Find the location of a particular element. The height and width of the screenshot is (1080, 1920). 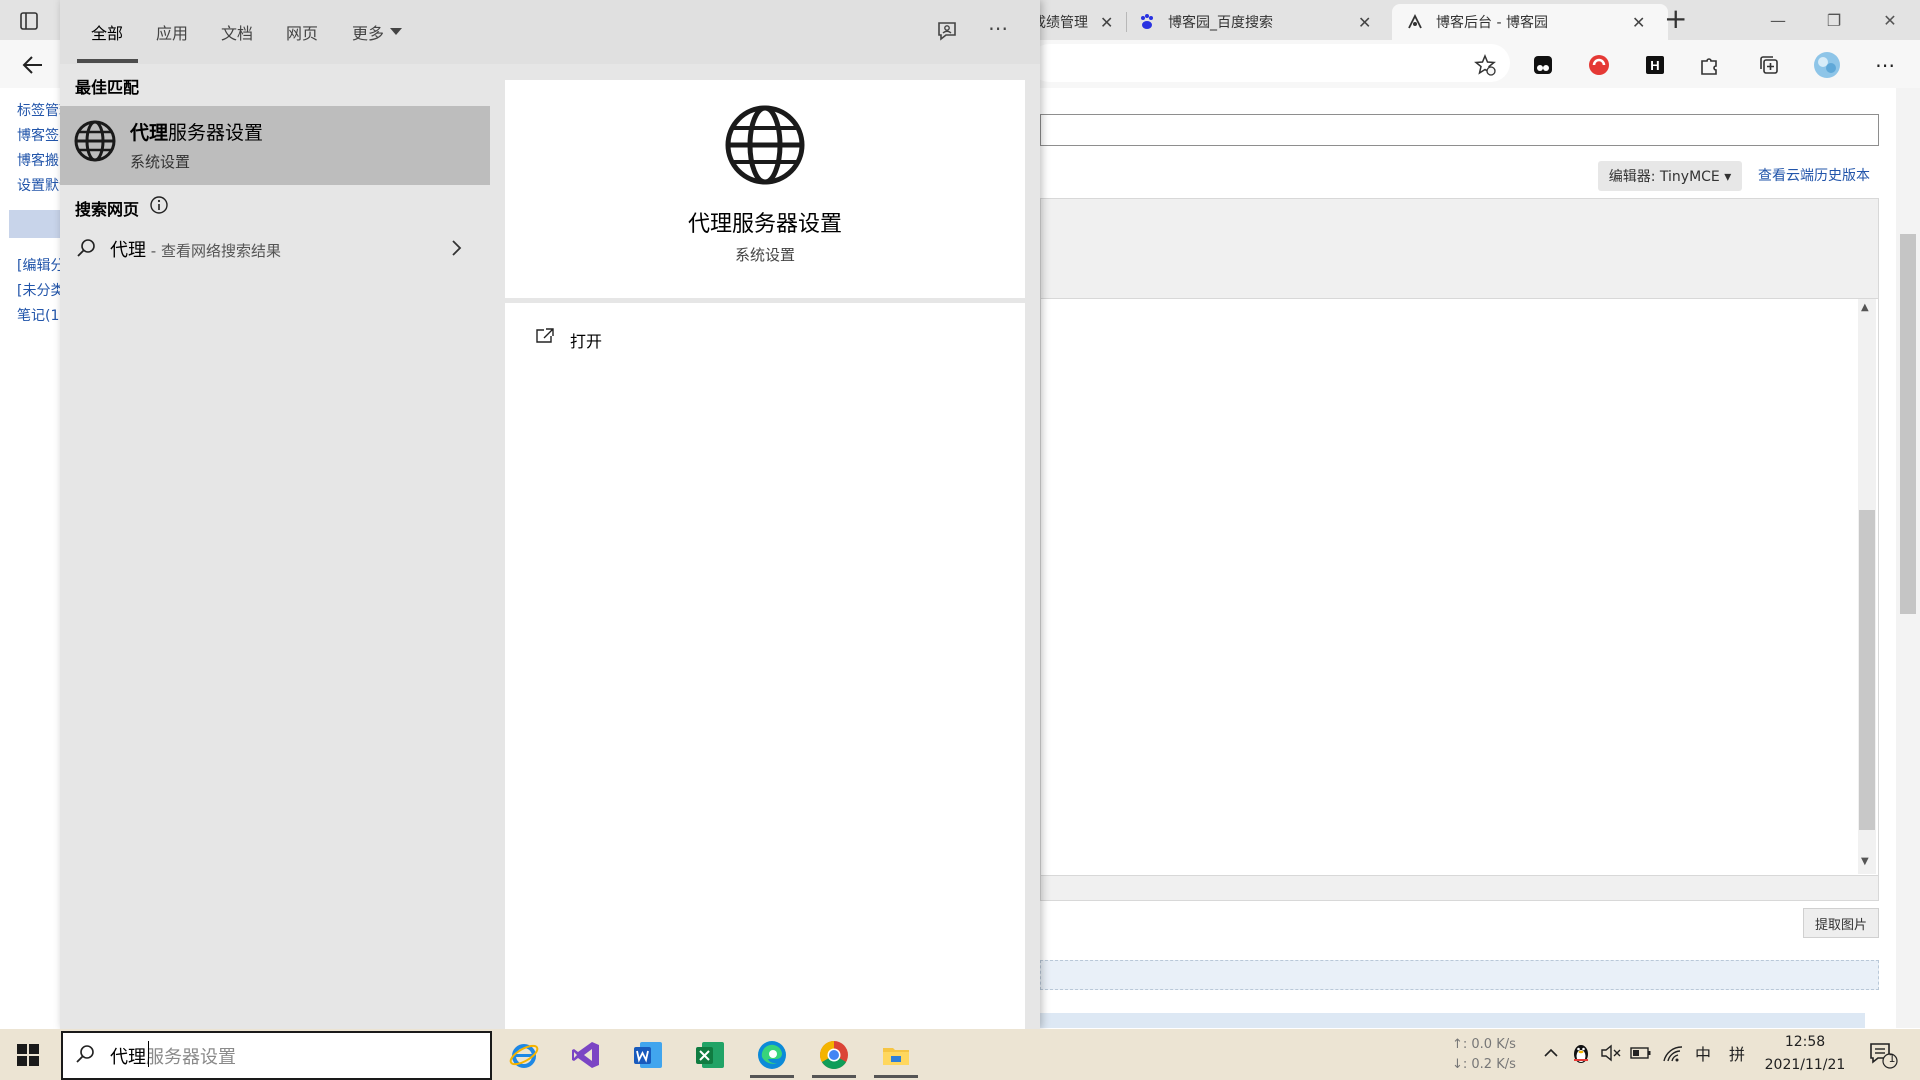

extension-h-icon: H is located at coordinates (1655, 65).